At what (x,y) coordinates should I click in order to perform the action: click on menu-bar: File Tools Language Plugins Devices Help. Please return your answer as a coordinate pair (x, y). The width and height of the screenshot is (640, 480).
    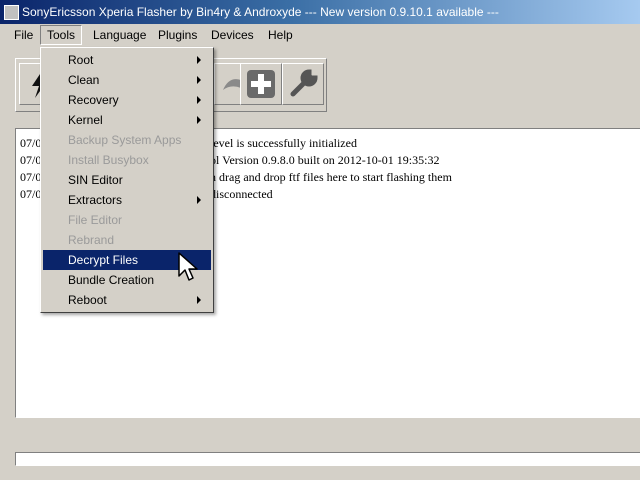
    Looking at the image, I should click on (320, 35).